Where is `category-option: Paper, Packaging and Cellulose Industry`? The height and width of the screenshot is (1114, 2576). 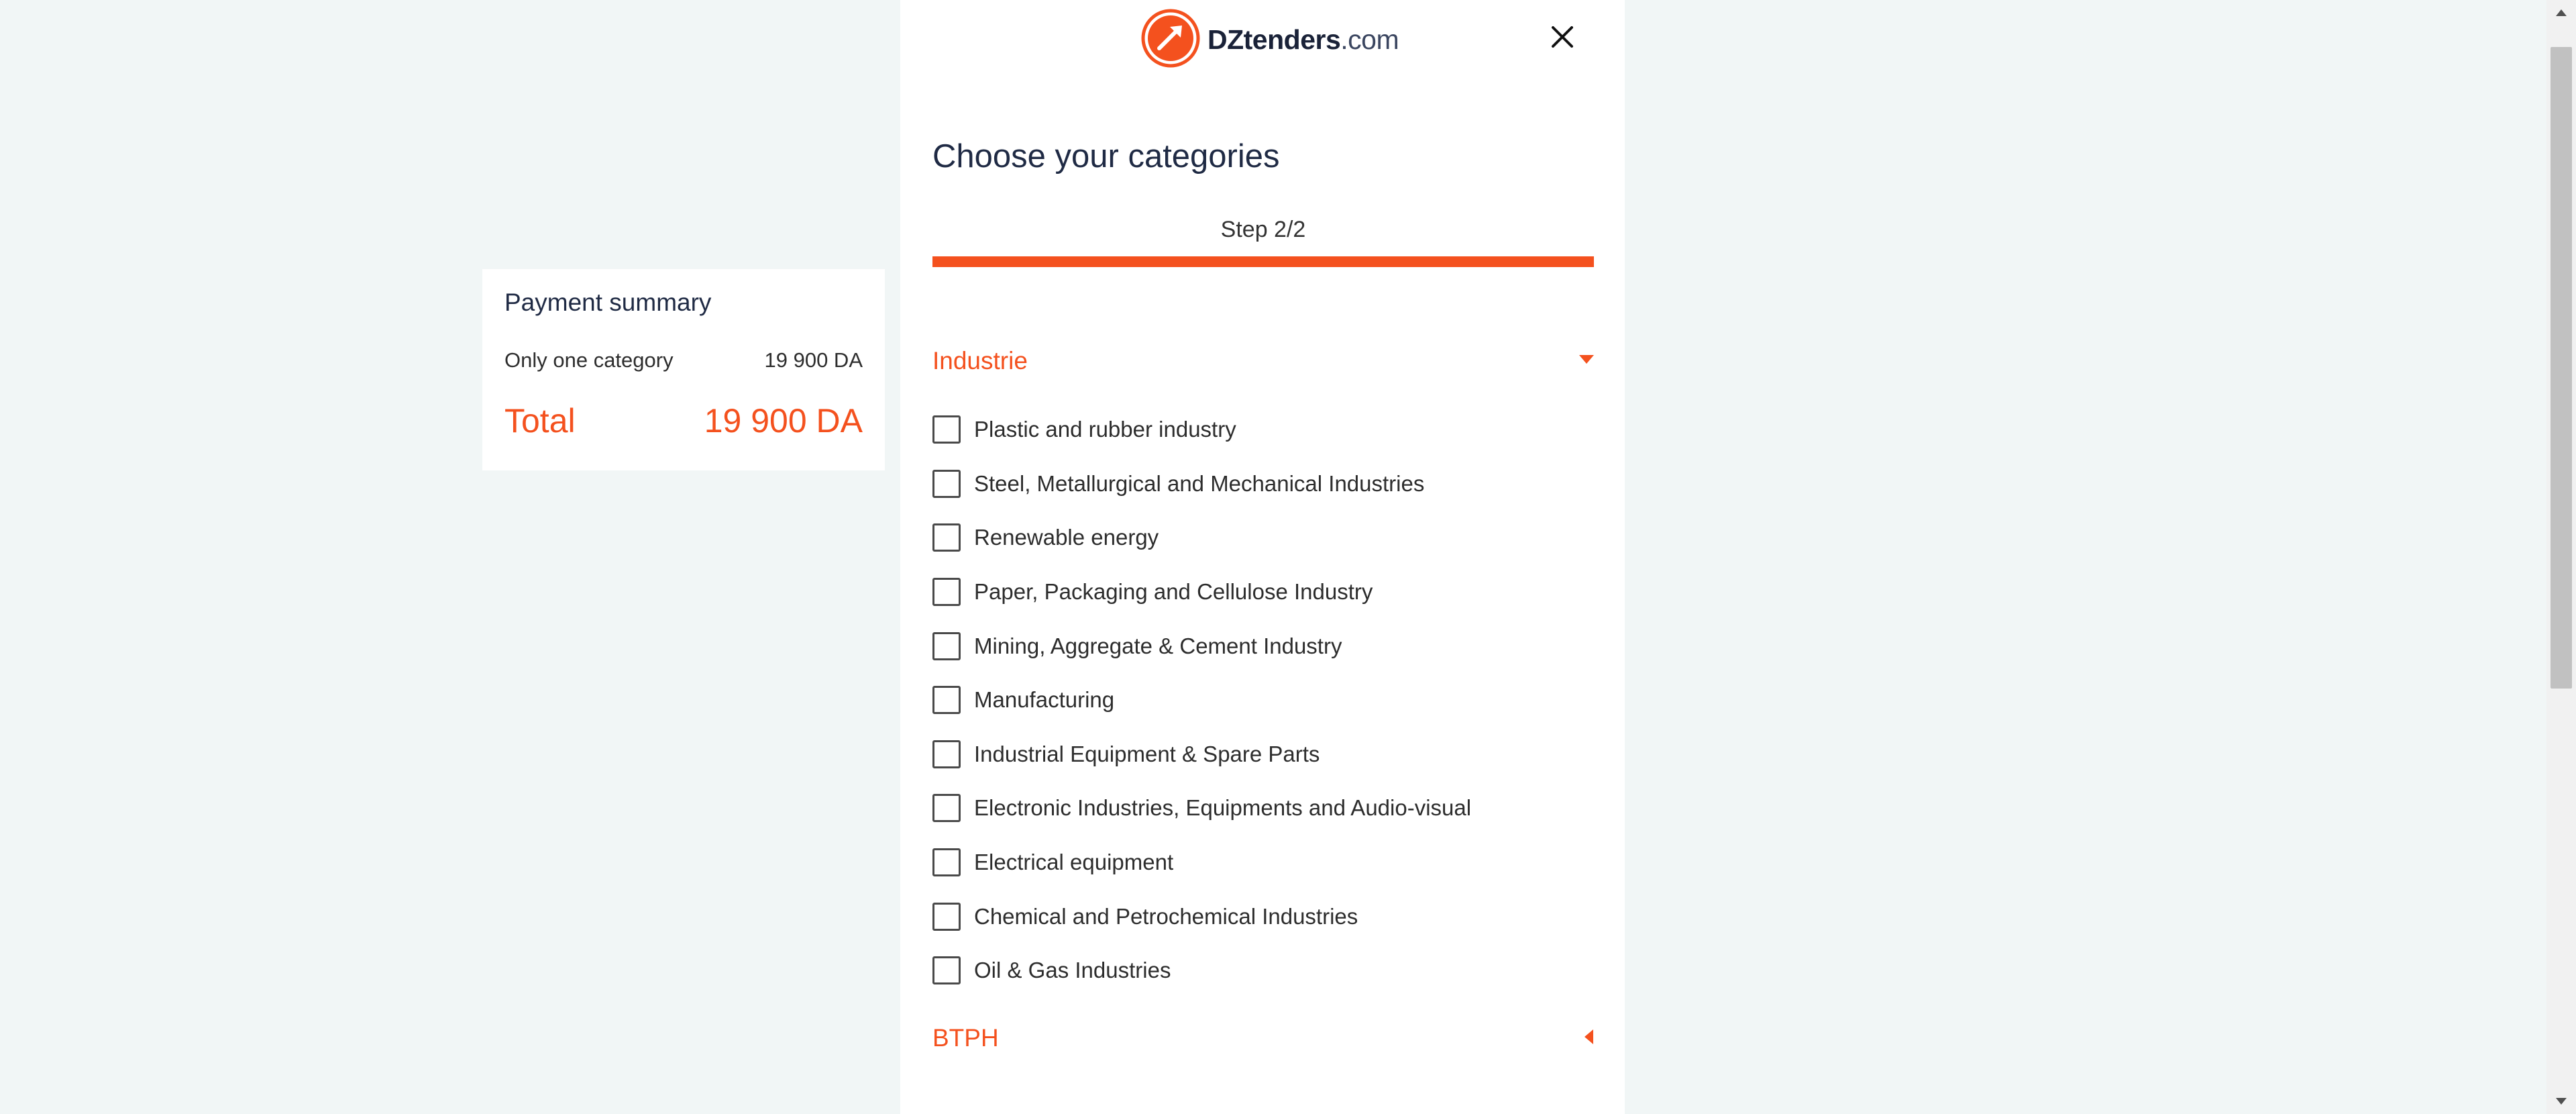 category-option: Paper, Packaging and Cellulose Industry is located at coordinates (1263, 592).